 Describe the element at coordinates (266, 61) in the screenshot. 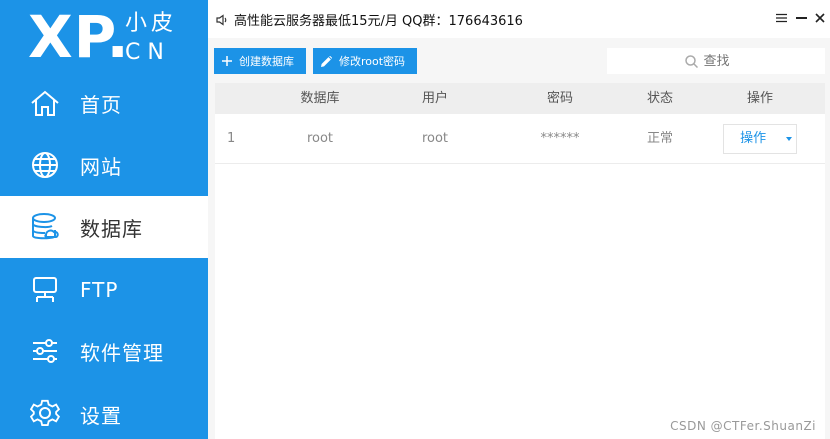

I see `create-database-label: 创建数据库` at that location.